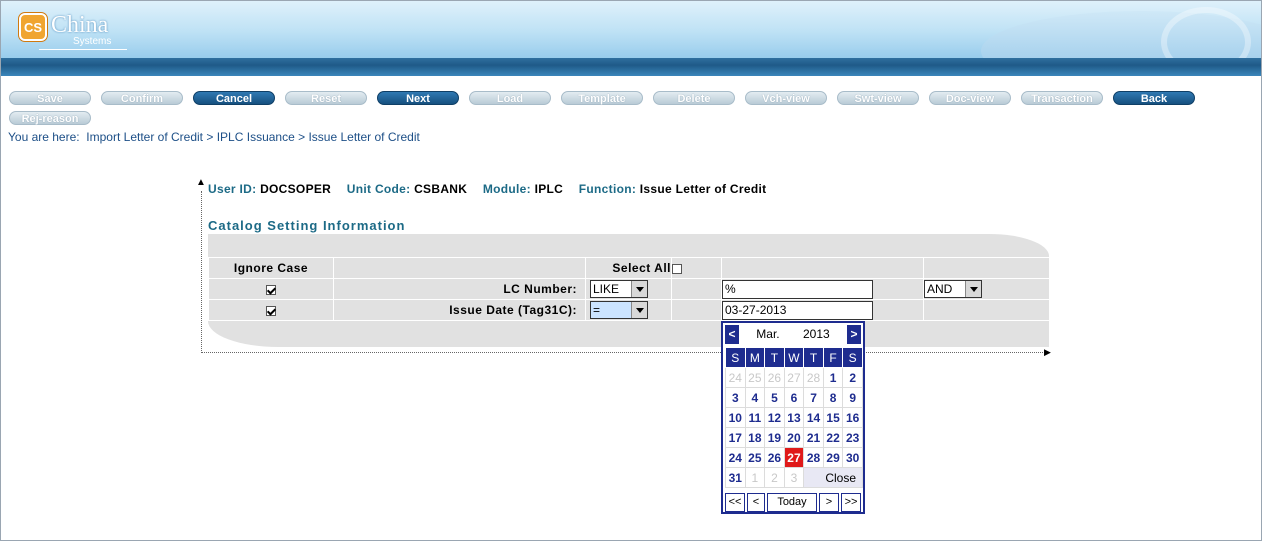 This screenshot has width=1262, height=541. What do you see at coordinates (418, 98) in the screenshot?
I see `next-button: Next` at bounding box center [418, 98].